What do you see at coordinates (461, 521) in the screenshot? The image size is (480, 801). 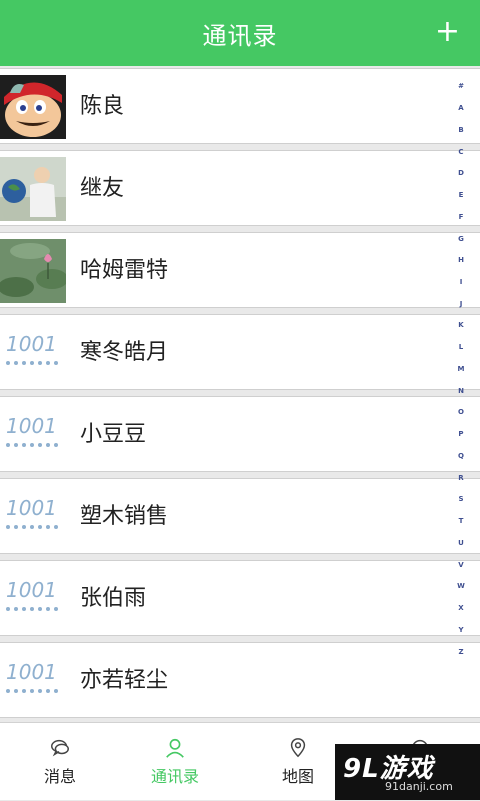 I see `index-letter: T` at bounding box center [461, 521].